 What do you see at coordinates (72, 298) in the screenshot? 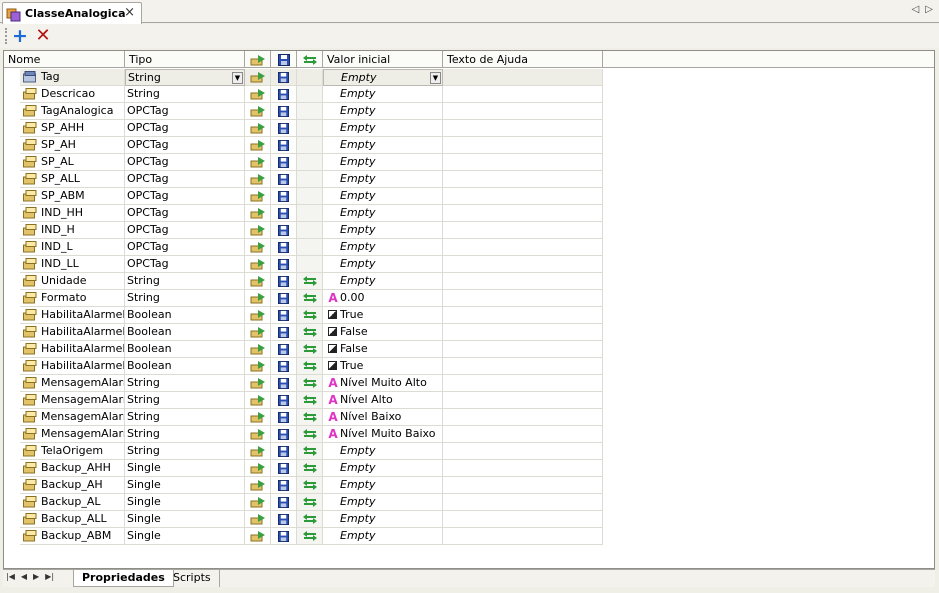
I see `property-name-cell: Formato` at bounding box center [72, 298].